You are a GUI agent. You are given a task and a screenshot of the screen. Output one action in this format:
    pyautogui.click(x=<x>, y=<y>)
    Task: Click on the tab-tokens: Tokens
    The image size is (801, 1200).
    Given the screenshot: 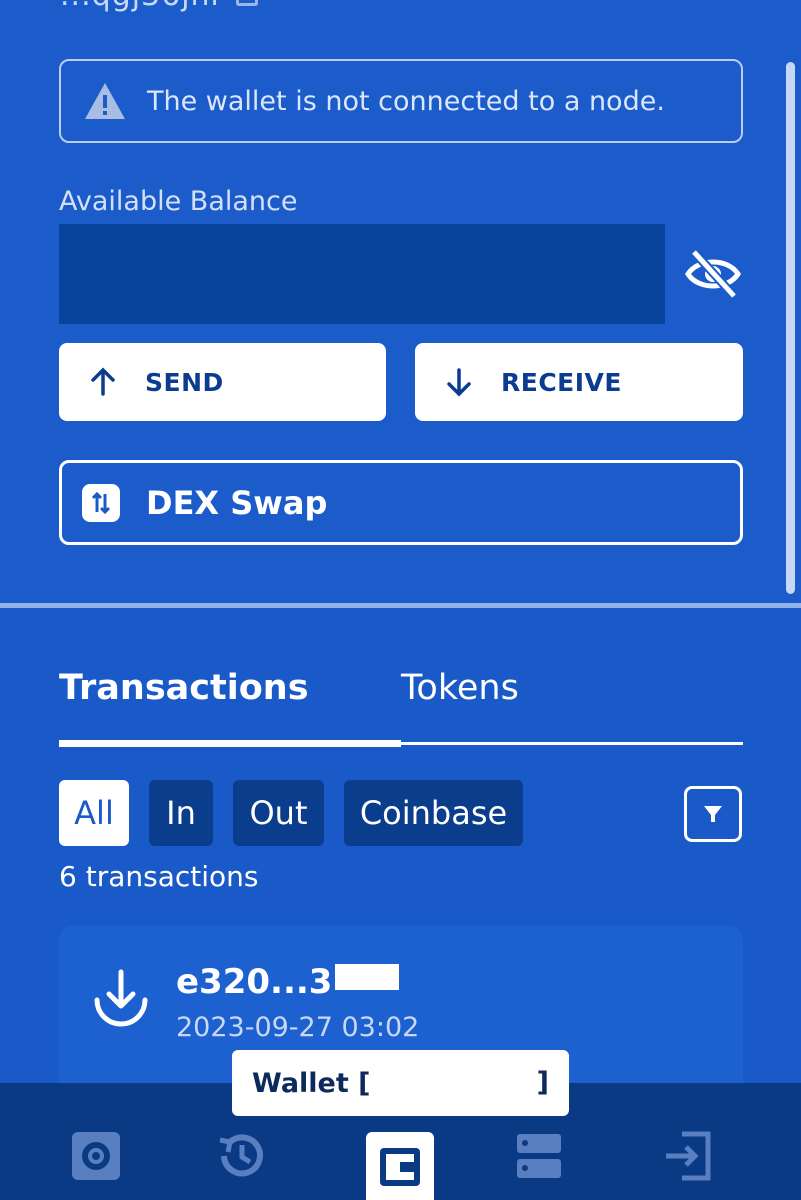 What is the action you would take?
    pyautogui.click(x=460, y=688)
    